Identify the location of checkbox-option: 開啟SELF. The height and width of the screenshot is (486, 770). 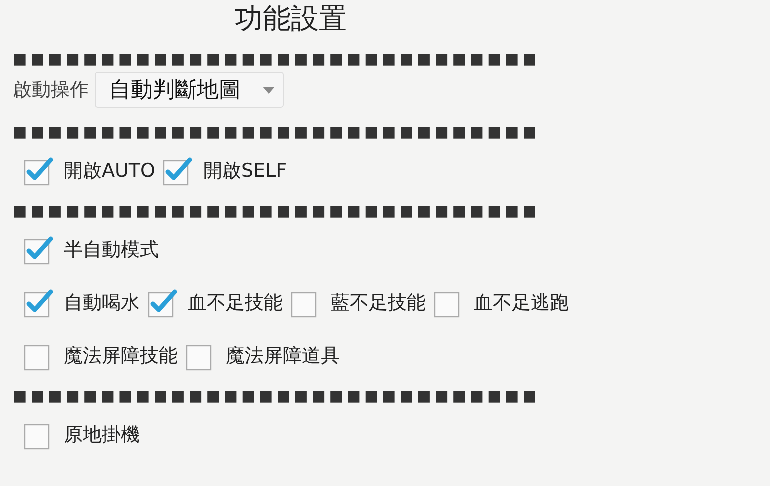
(225, 171).